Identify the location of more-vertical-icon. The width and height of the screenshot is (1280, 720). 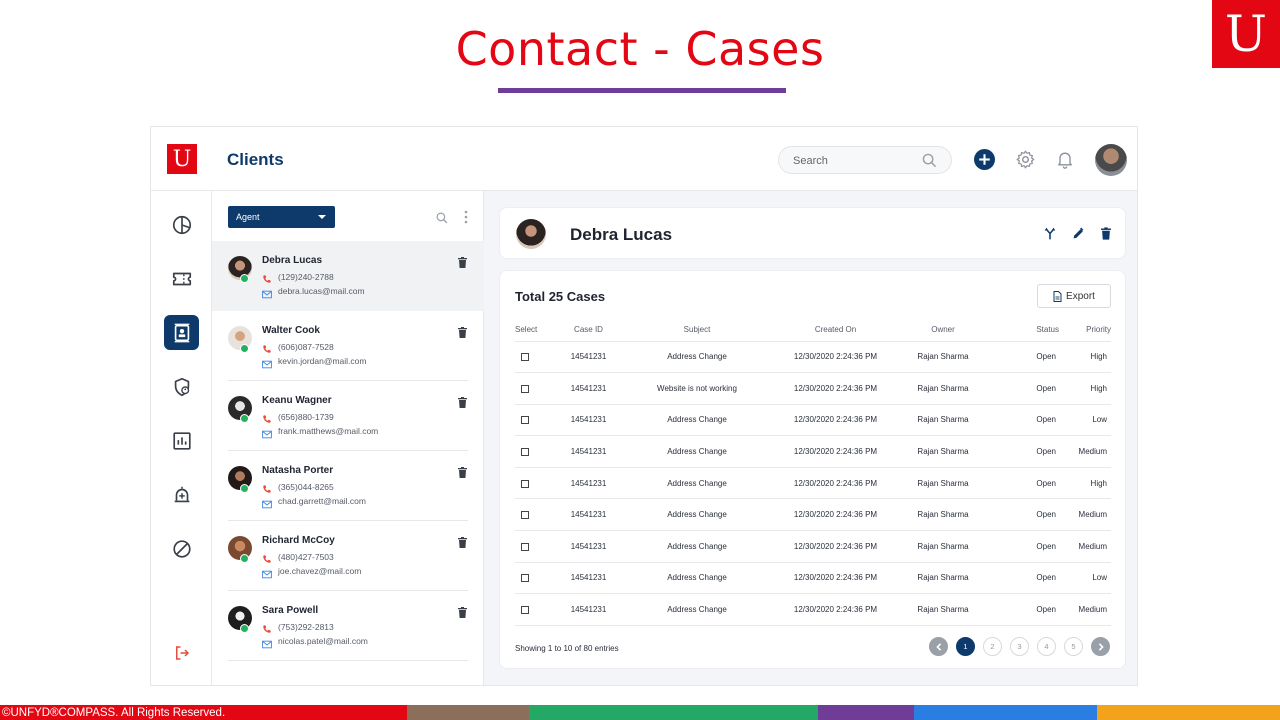
(466, 219).